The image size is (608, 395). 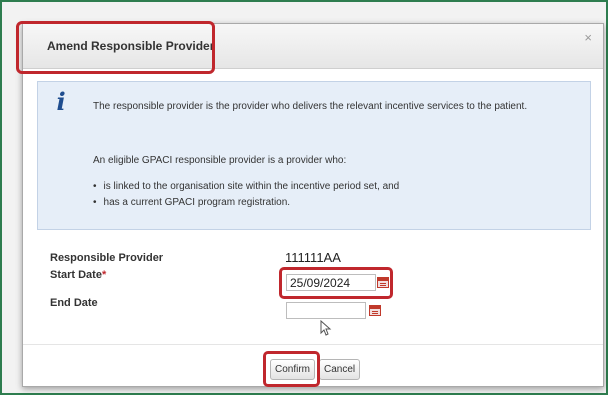 I want to click on mouse-cursor-icon, so click(x=326, y=328).